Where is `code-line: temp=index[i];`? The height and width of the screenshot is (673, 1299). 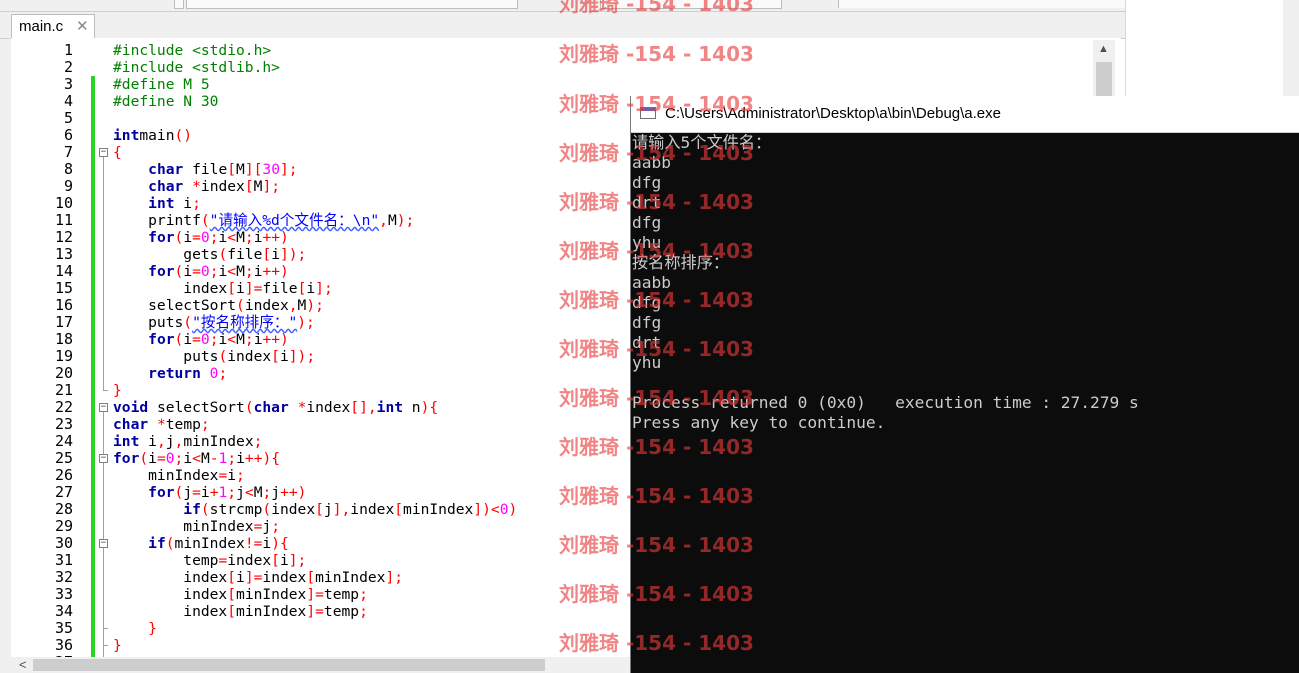
code-line: temp=index[i]; is located at coordinates (209, 560).